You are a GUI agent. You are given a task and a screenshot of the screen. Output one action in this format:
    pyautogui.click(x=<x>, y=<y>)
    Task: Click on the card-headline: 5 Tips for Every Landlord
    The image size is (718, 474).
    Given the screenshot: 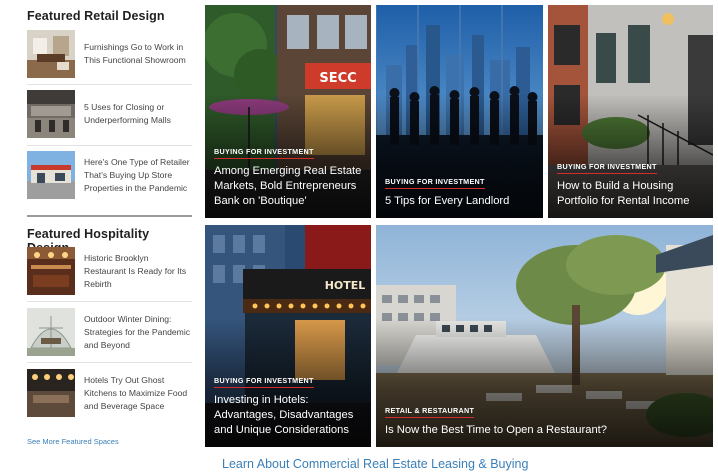 What is the action you would take?
    pyautogui.click(x=460, y=201)
    